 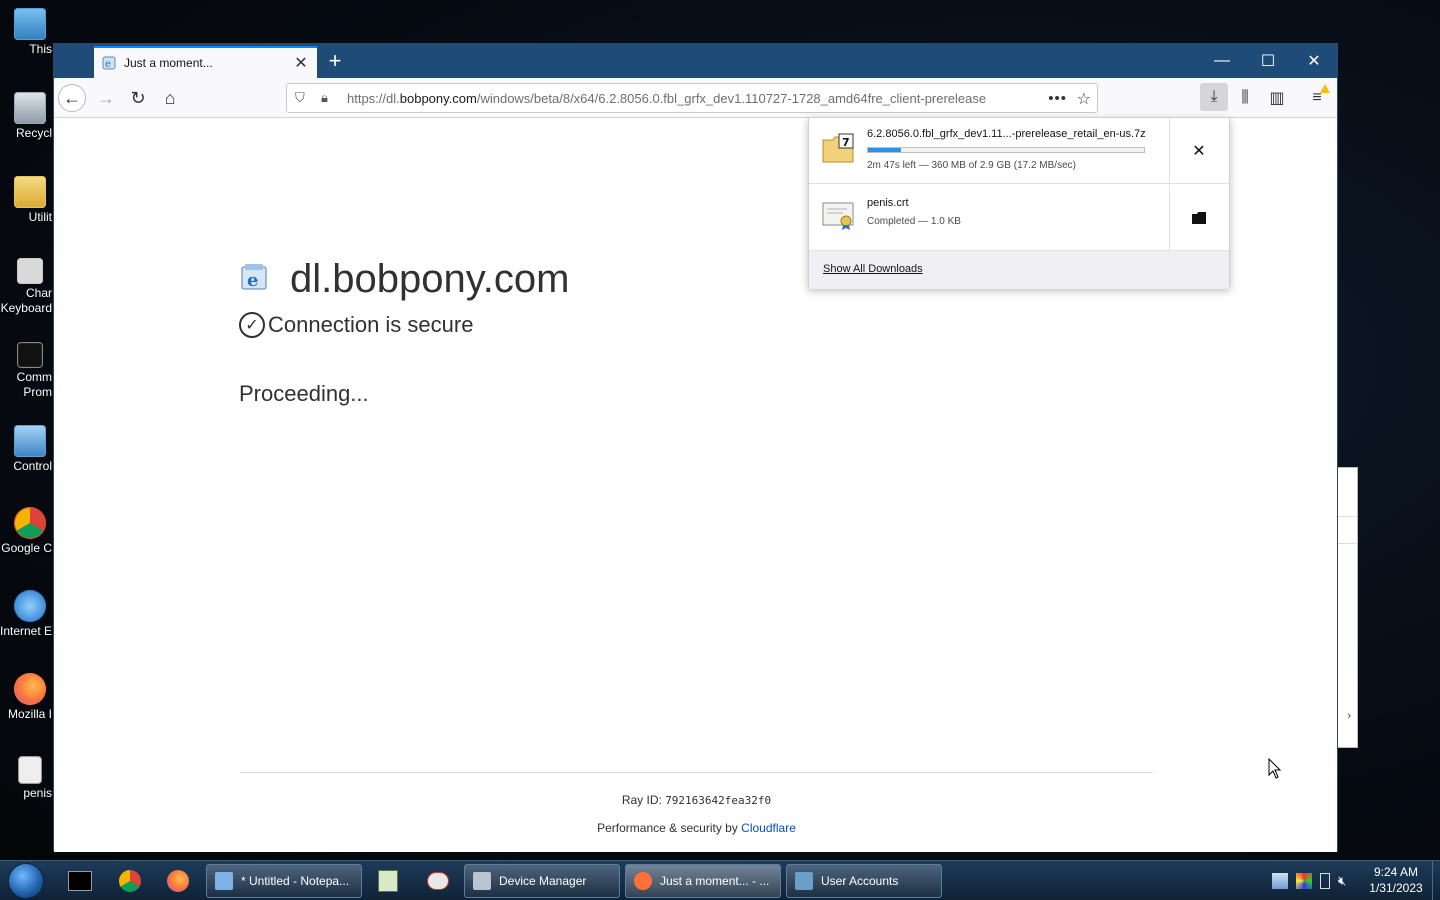 What do you see at coordinates (669, 828) in the screenshot?
I see `perf-prefix: Performance & security by` at bounding box center [669, 828].